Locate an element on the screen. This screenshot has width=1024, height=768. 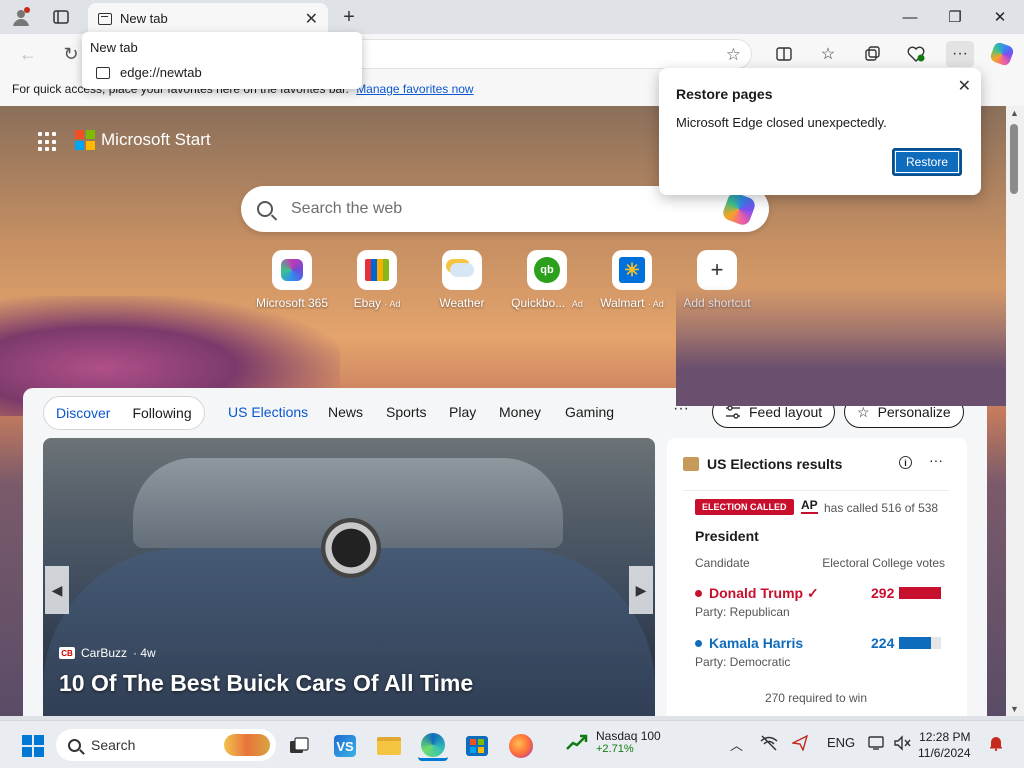
tab-title: New tab is located at coordinates (144, 18).